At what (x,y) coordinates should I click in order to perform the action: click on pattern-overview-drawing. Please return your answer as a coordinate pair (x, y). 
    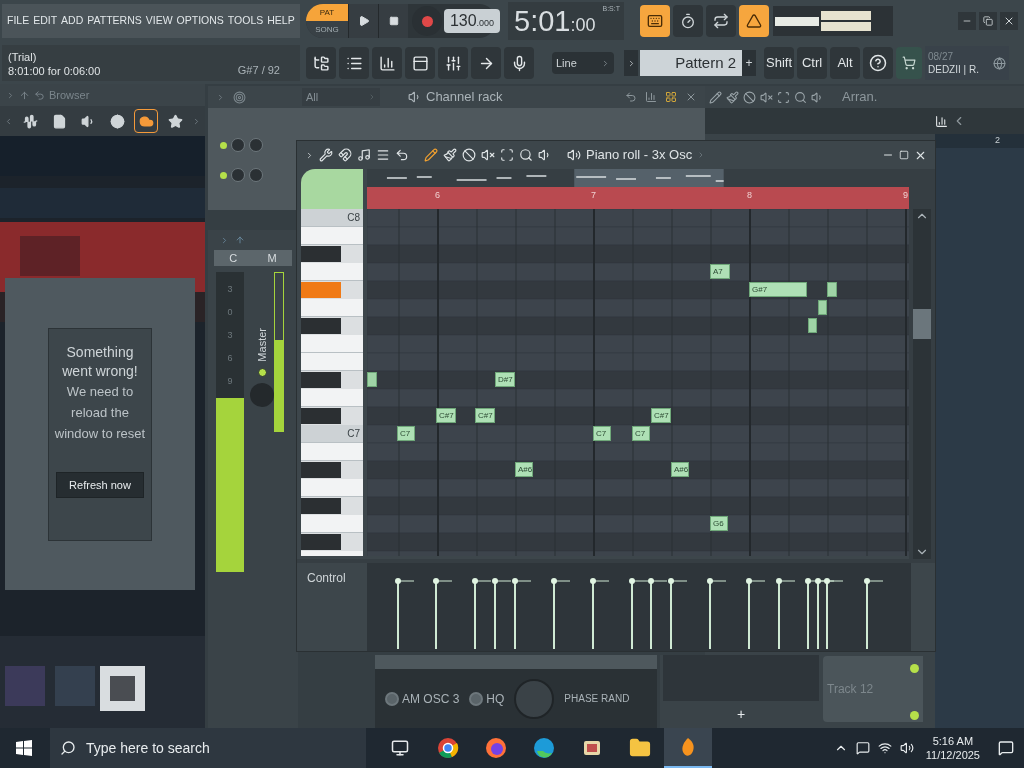
    Looking at the image, I should click on (638, 178).